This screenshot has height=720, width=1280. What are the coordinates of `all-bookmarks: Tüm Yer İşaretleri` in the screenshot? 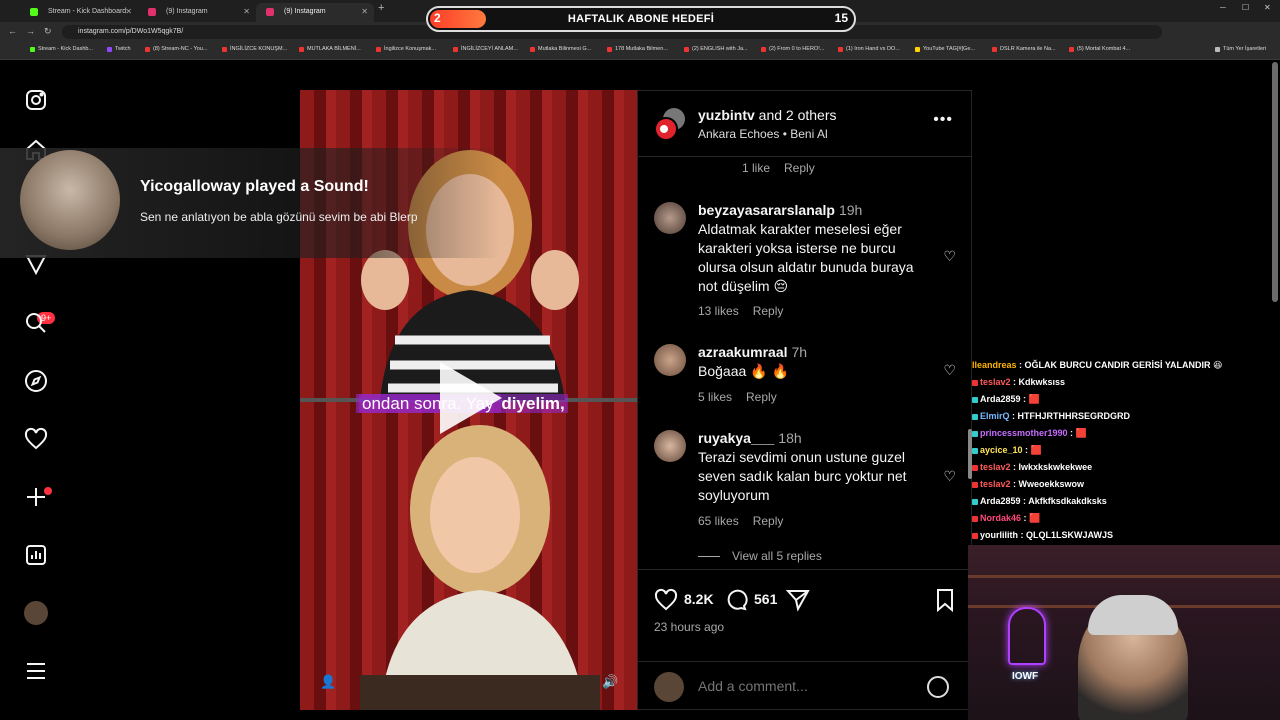 It's located at (1240, 49).